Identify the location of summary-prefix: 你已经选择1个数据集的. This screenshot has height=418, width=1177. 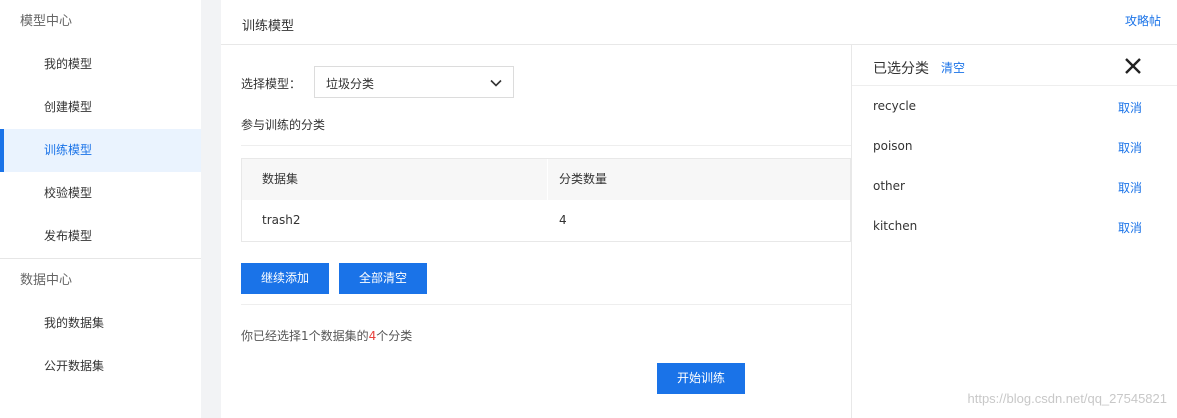
(305, 336).